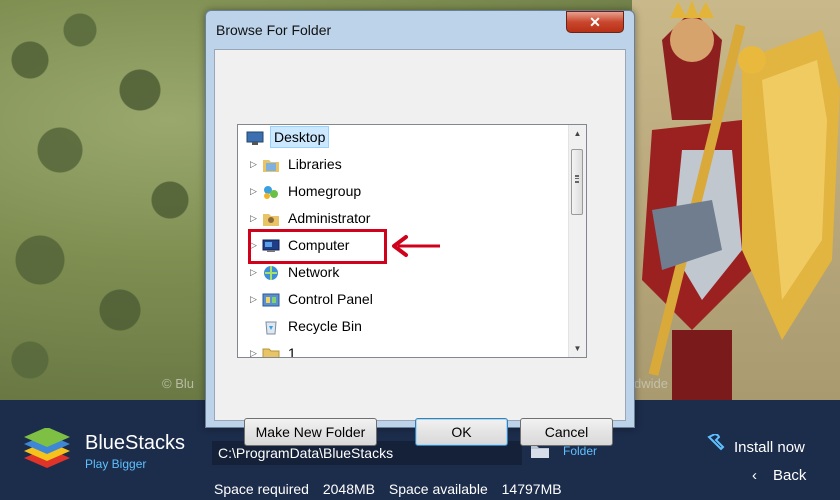  Describe the element at coordinates (566, 432) in the screenshot. I see `cancel-button: Cancel` at that location.